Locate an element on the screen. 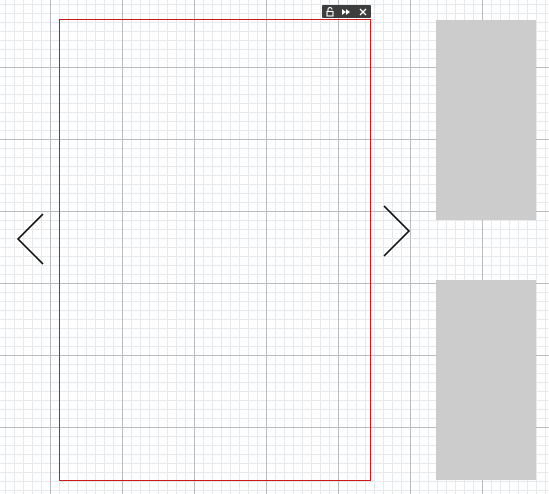 Image resolution: width=549 pixels, height=494 pixels. fast-forward-icon is located at coordinates (346, 11).